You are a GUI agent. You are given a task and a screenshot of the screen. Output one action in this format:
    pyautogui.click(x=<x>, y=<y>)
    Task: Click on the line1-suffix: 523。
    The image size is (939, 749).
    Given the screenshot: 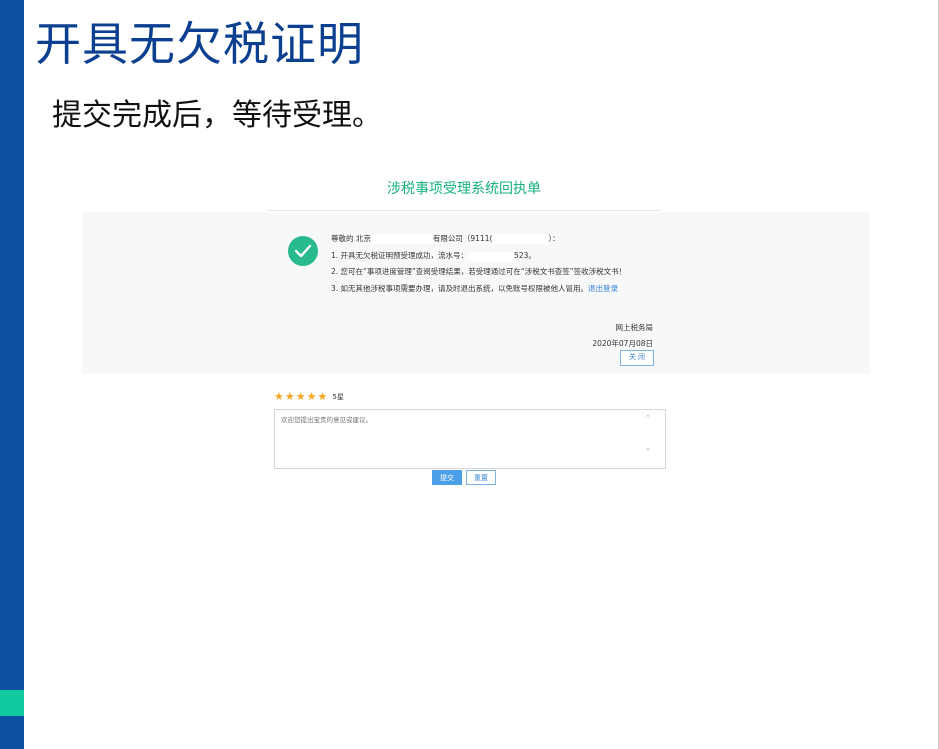 What is the action you would take?
    pyautogui.click(x=525, y=255)
    